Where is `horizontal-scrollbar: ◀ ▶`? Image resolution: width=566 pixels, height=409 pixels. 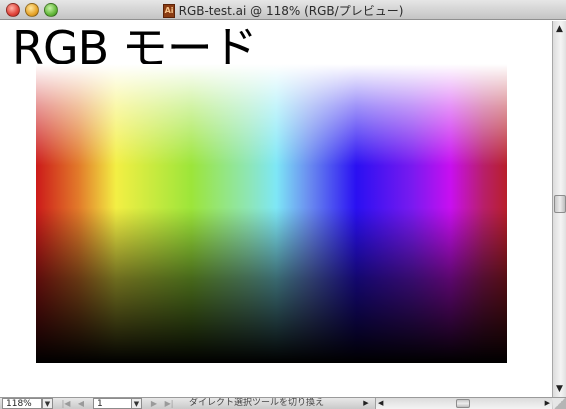 horizontal-scrollbar: ◀ ▶ is located at coordinates (463, 403).